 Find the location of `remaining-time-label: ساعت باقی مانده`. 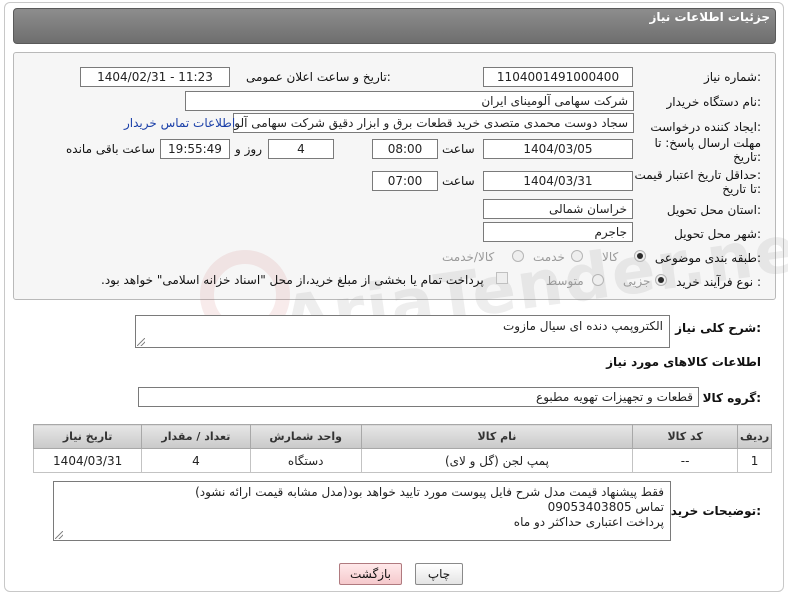

remaining-time-label: ساعت باقی مانده is located at coordinates (111, 149).